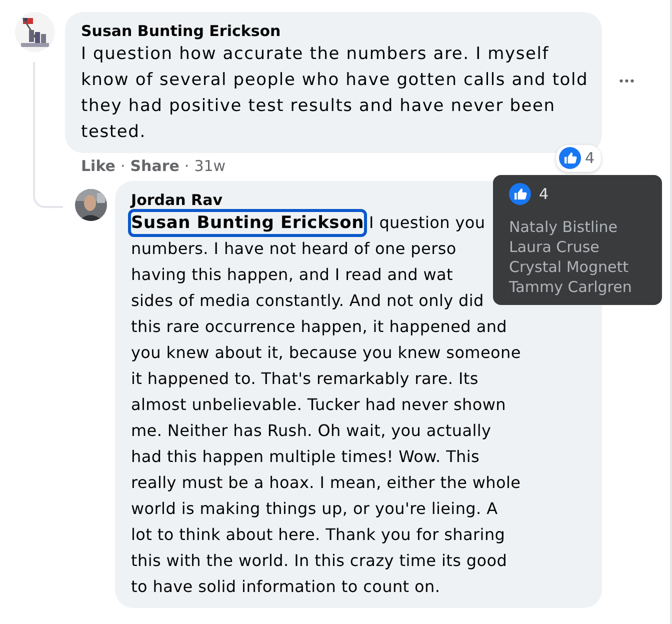 Image resolution: width=672 pixels, height=624 pixels. Describe the element at coordinates (318, 405) in the screenshot. I see `comment-text-line: almost unbelievable. Tucker had never shown` at that location.